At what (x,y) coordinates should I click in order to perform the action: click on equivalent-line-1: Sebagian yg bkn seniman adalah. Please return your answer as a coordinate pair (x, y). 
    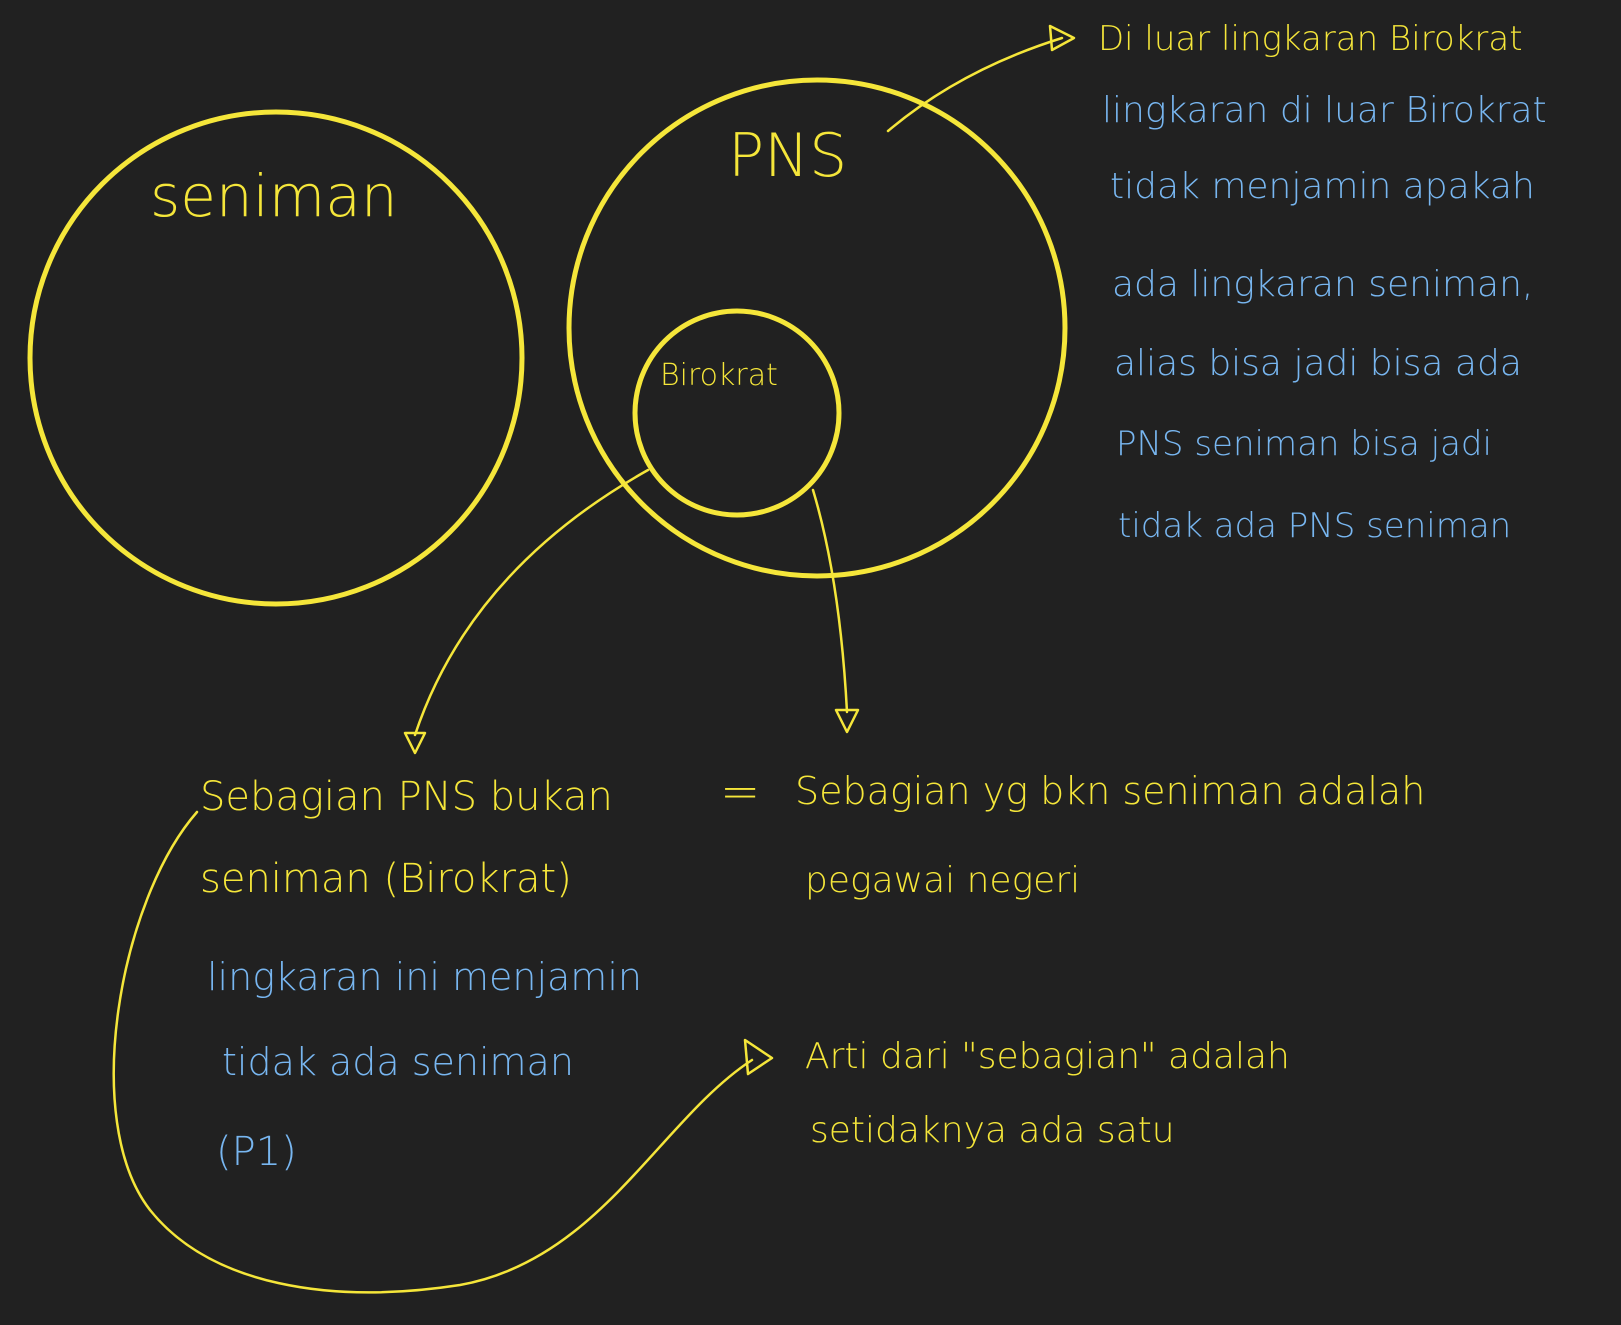
    Looking at the image, I should click on (1110, 791).